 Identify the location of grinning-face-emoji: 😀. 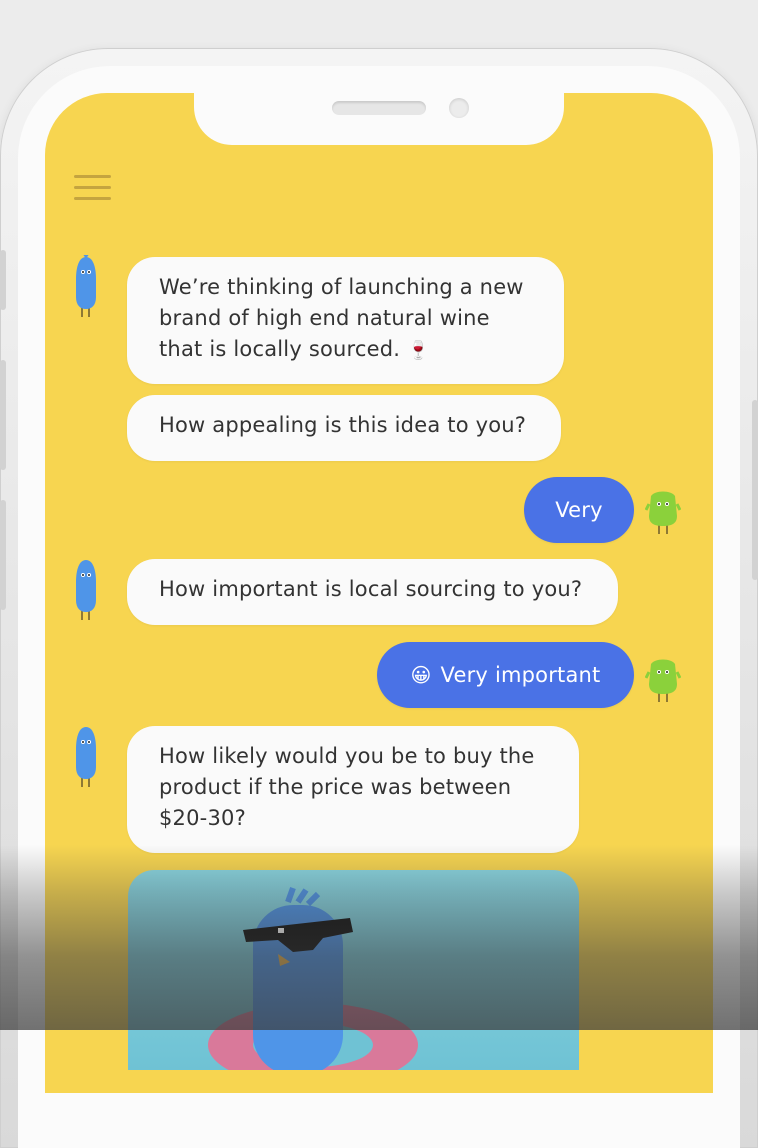
(421, 674).